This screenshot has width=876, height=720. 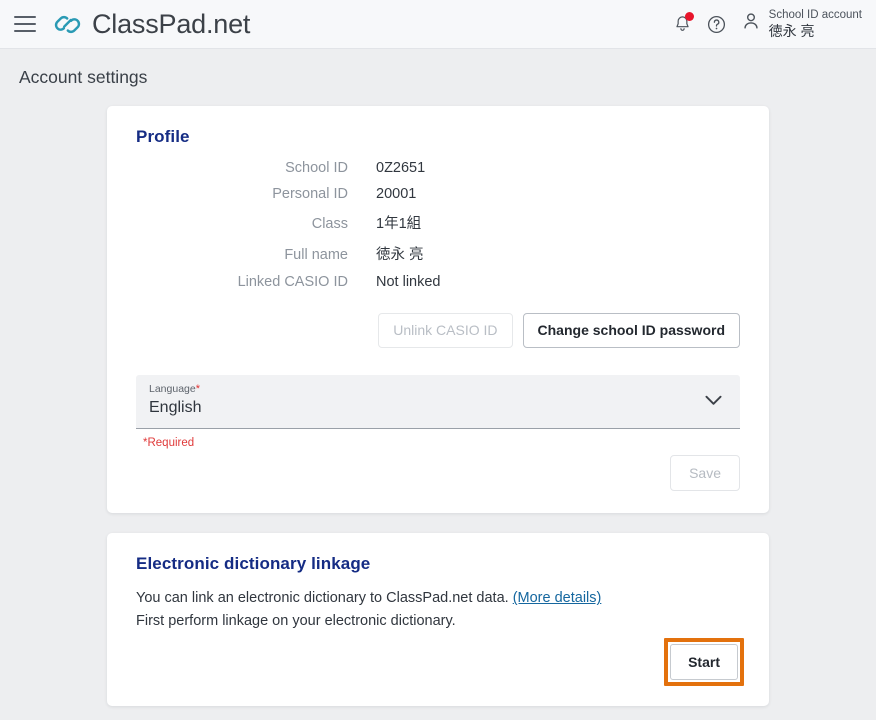 What do you see at coordinates (169, 443) in the screenshot?
I see `required-note: *Required` at bounding box center [169, 443].